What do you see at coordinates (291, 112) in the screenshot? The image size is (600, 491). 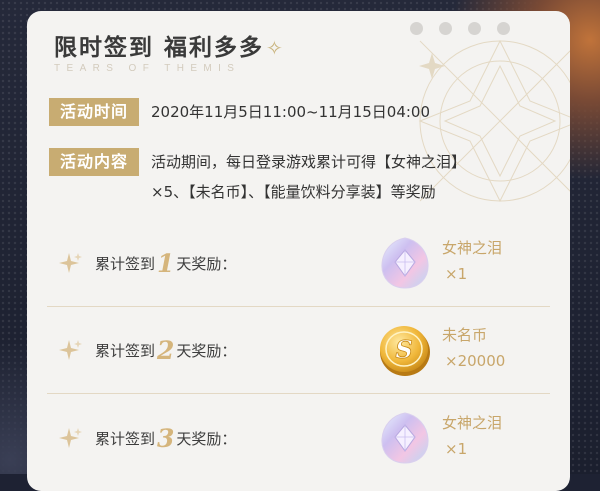 I see `activity-time-value: 2020年11月5日11:00~11月15日04:00` at bounding box center [291, 112].